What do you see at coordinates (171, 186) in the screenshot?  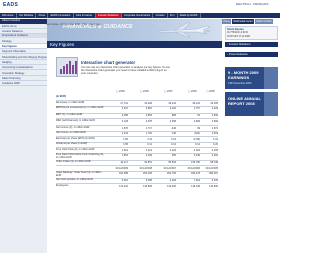 I see `table-cell: 116,493` at bounding box center [171, 186].